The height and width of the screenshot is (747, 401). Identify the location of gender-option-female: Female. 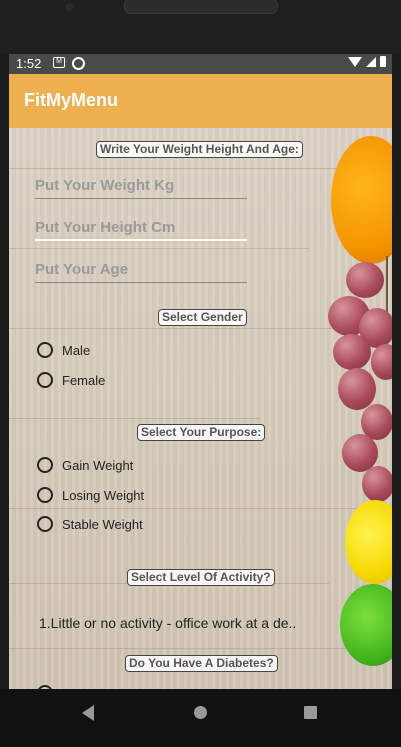
(71, 380).